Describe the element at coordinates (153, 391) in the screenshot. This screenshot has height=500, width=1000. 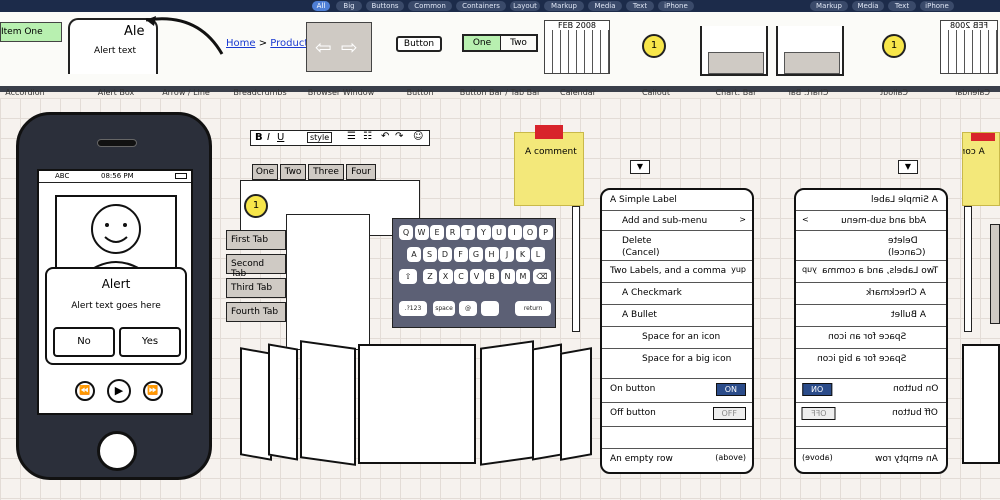
I see `fast-forward-icon: ⏩` at that location.